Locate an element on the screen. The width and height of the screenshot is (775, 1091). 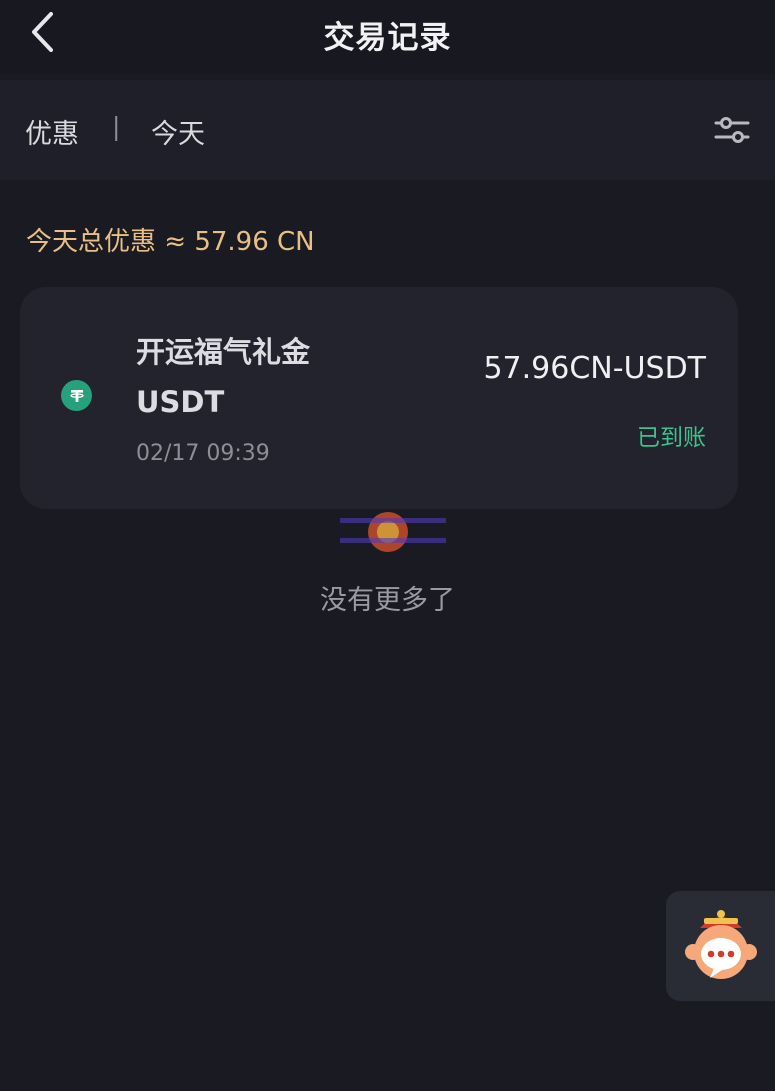
customer-service-mascot-icon is located at coordinates (720, 944).